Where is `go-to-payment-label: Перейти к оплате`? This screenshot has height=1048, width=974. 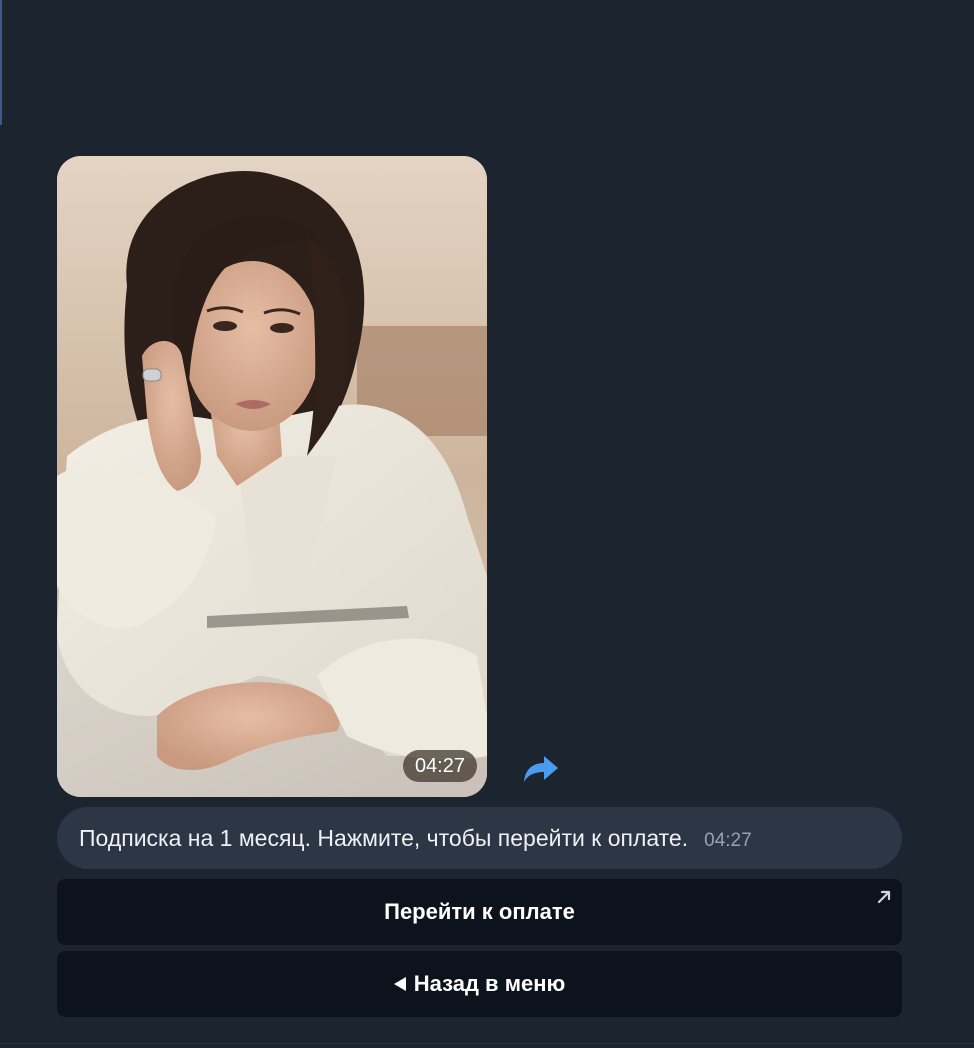
go-to-payment-label: Перейти к оплате is located at coordinates (479, 911).